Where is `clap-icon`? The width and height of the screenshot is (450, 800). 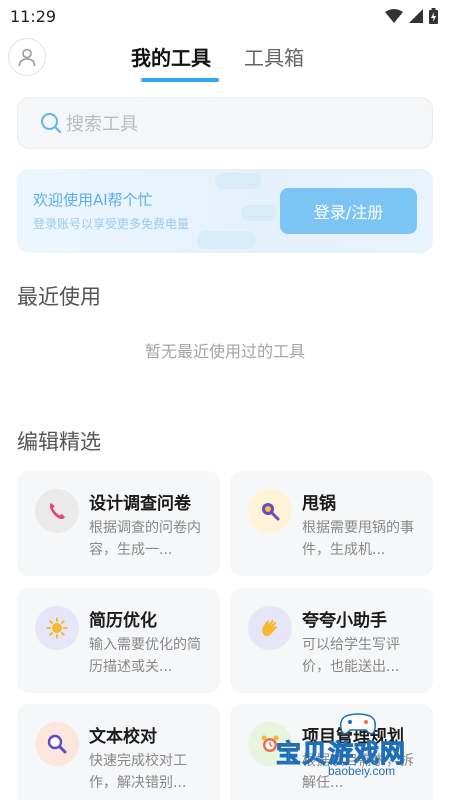 clap-icon is located at coordinates (269, 628).